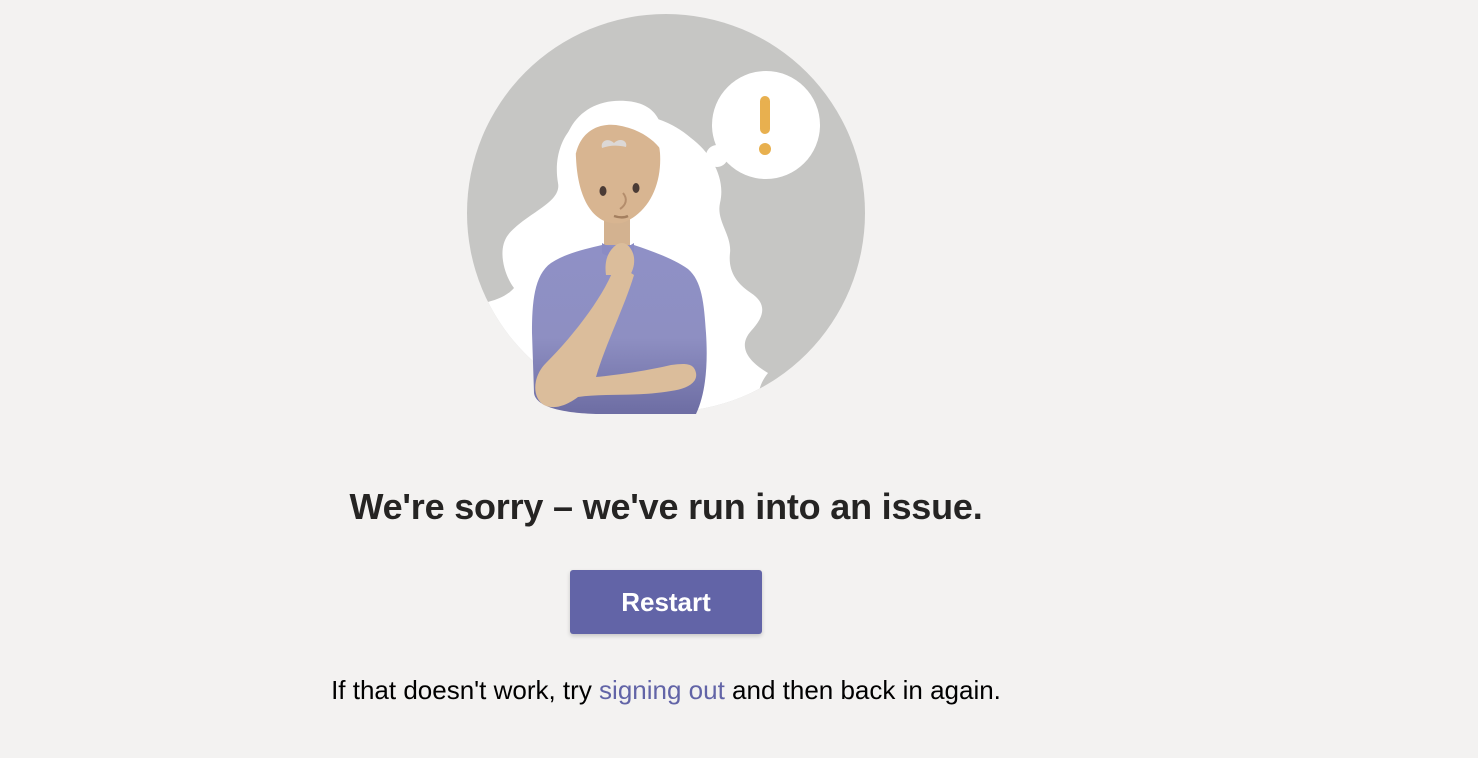 The image size is (1478, 758). Describe the element at coordinates (666, 214) in the screenshot. I see `thinking-person-illustration` at that location.